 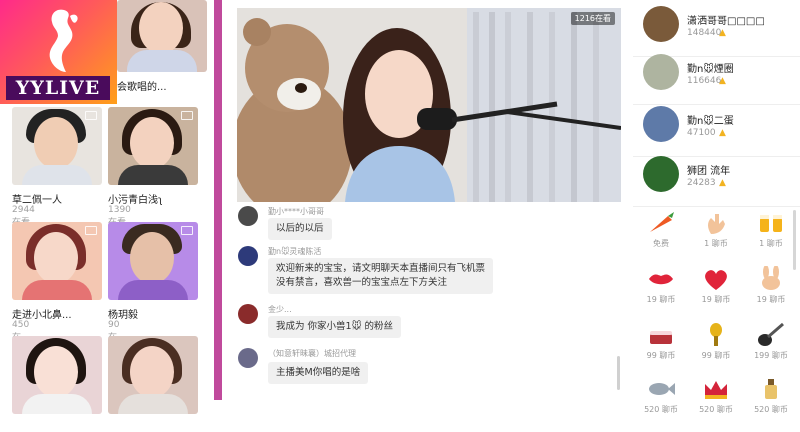 I want to click on ranking-score: 47100, so click(x=701, y=133).